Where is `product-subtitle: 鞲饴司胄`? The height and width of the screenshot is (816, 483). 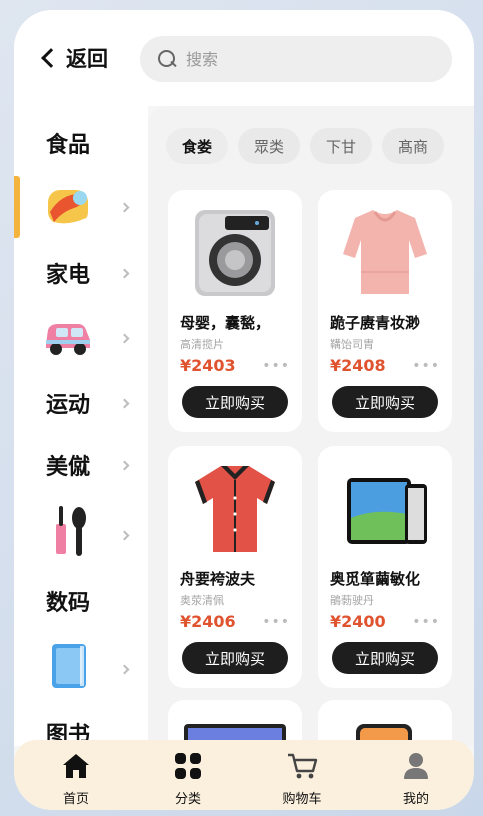 product-subtitle: 鞲饴司胄 is located at coordinates (352, 344).